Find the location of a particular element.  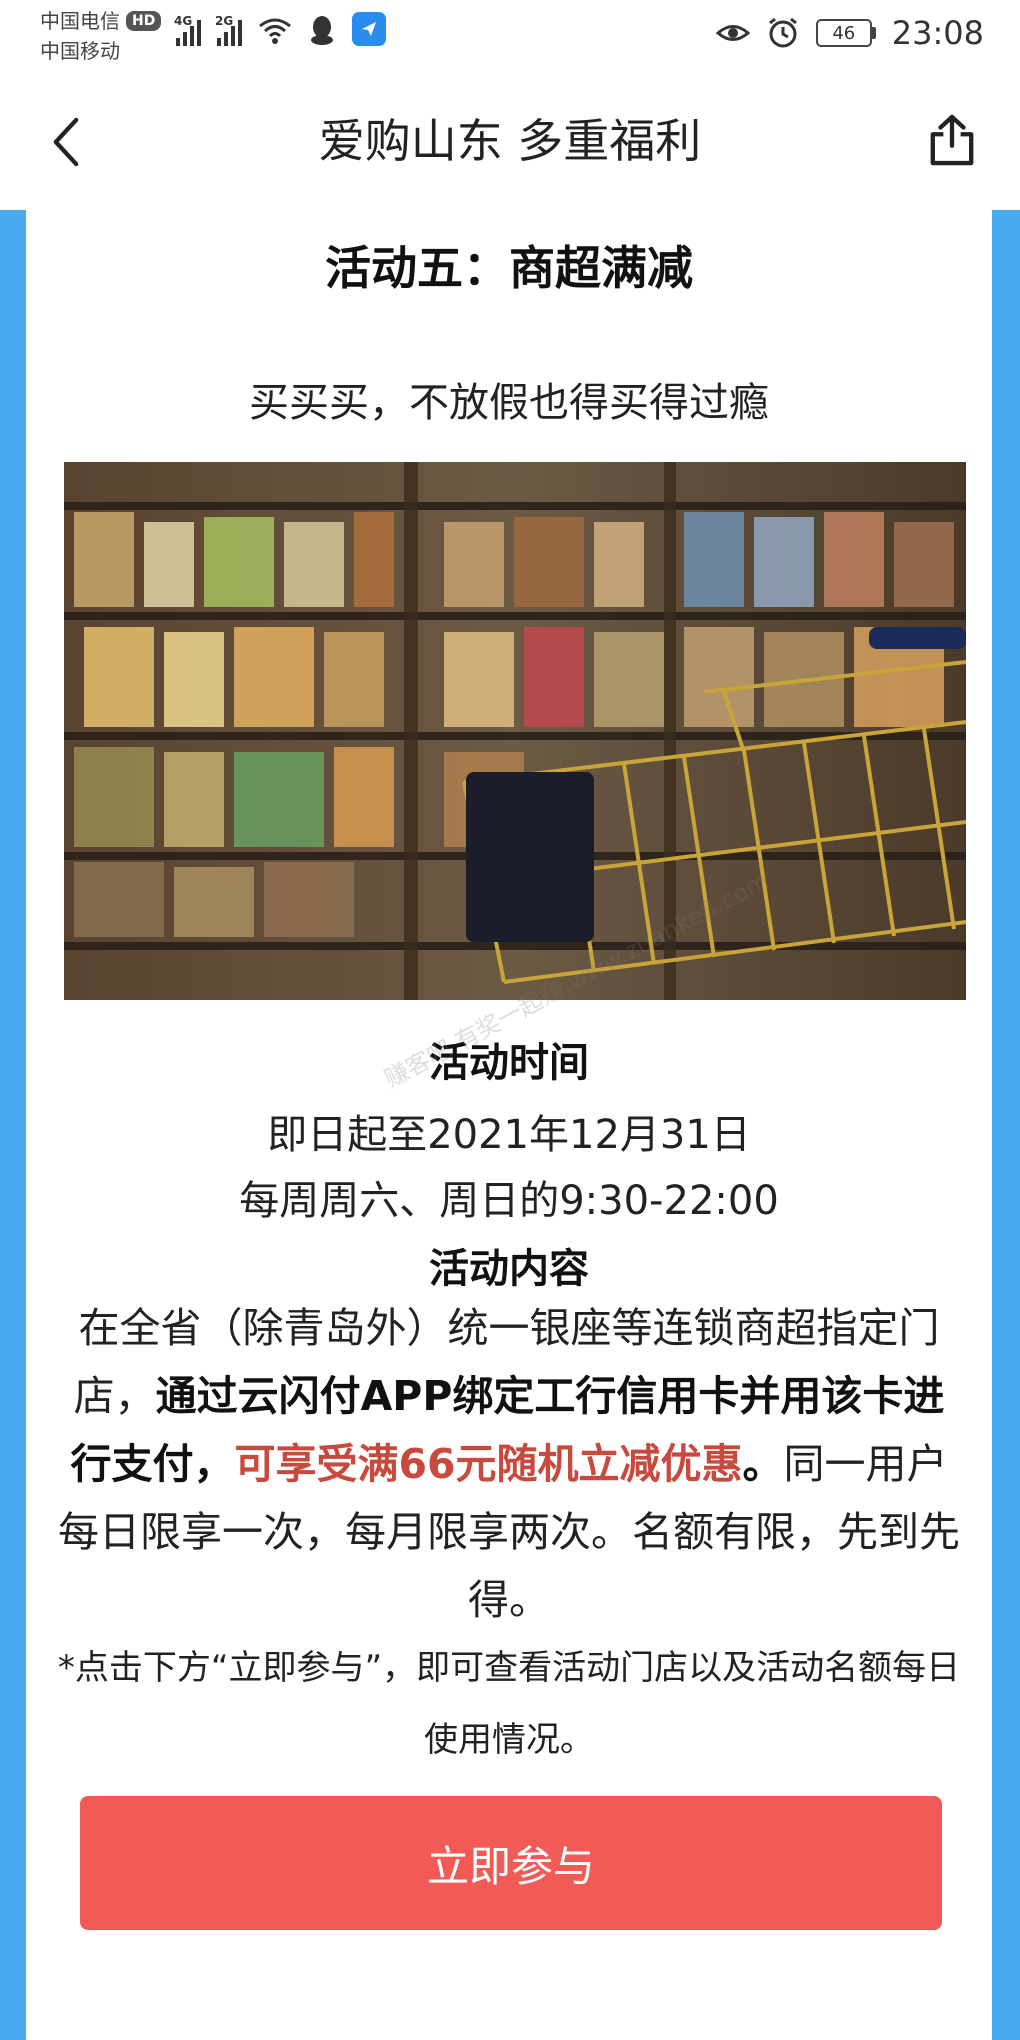

share-button is located at coordinates (952, 140).